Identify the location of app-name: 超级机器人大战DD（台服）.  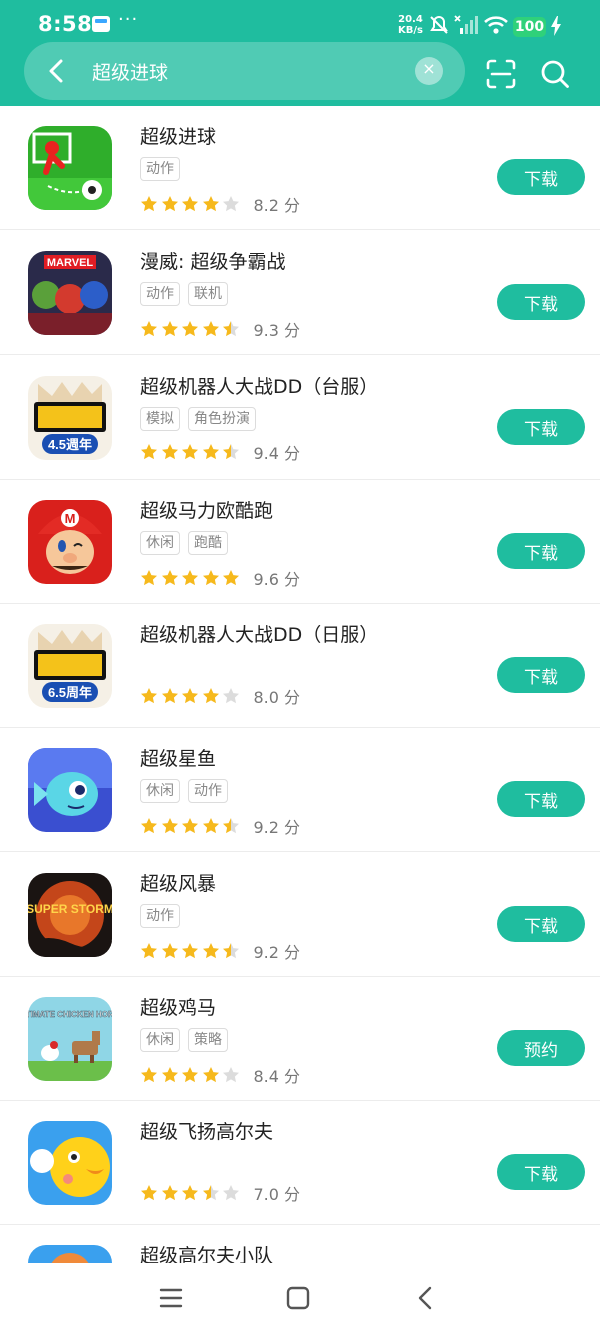
(259, 387).